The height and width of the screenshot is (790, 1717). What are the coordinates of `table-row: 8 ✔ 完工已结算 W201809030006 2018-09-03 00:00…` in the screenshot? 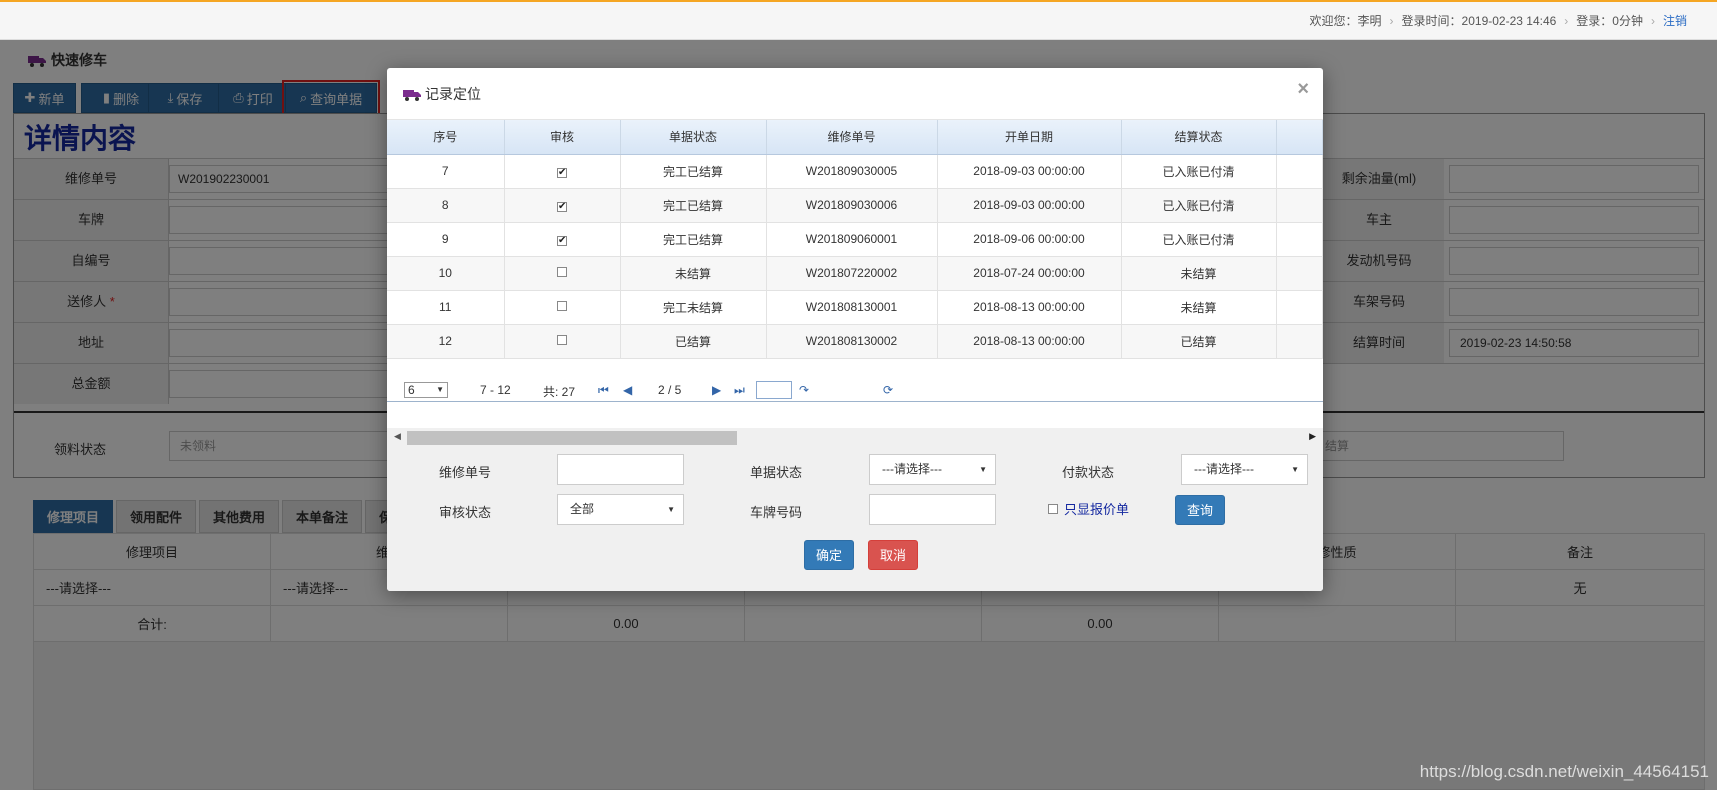 It's located at (855, 205).